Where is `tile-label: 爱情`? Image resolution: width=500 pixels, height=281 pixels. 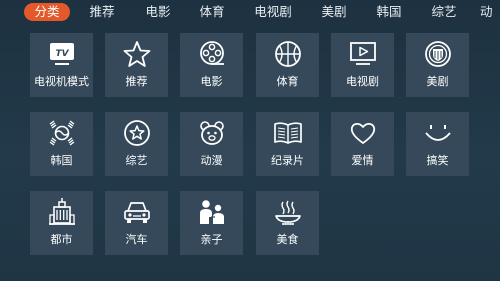
tile-label: 爱情 is located at coordinates (362, 160).